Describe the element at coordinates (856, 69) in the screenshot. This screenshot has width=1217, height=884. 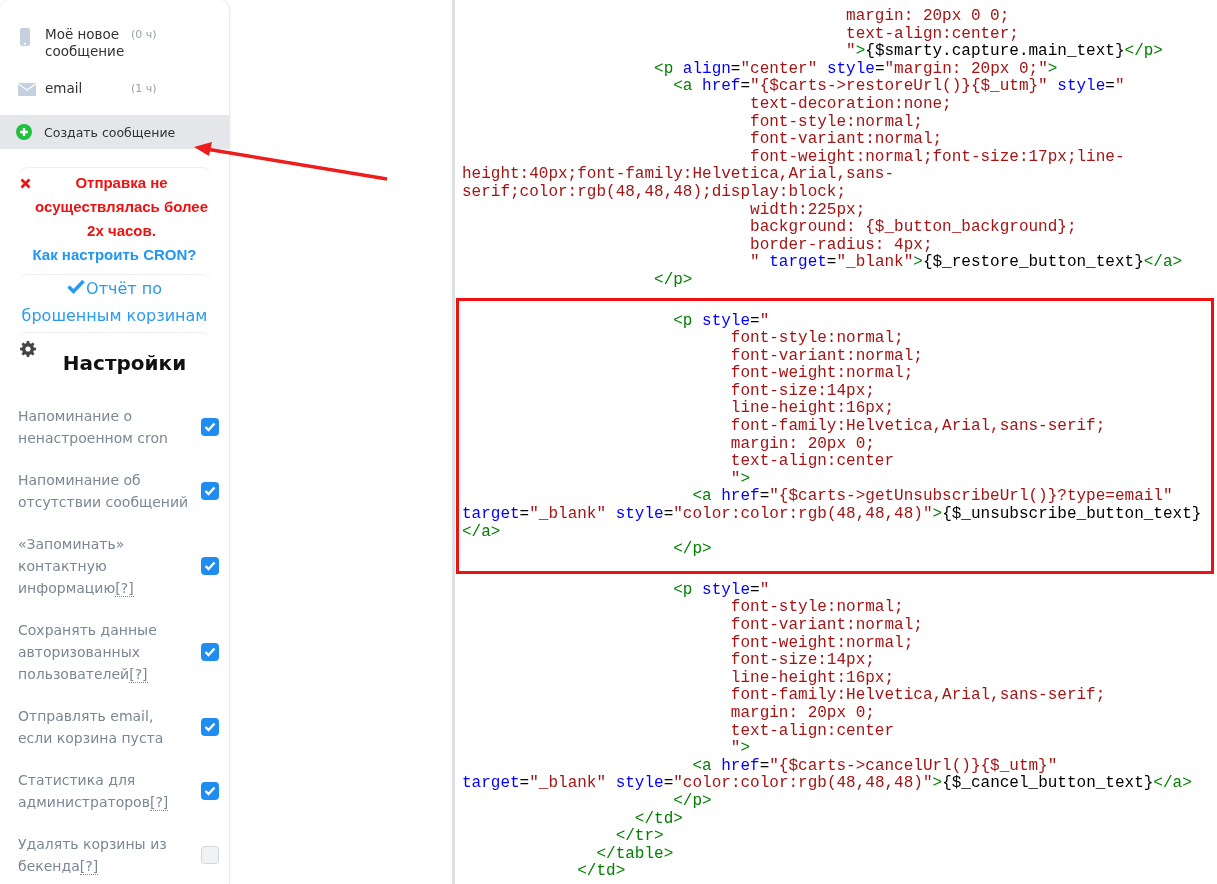
I see `code-line: <p align="center" style="margin: 20px 0;">` at that location.